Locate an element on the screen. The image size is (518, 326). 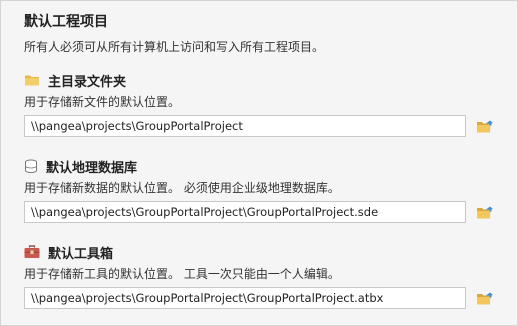
toolbox-description: 用于存储新工具的默认位置。 工具一次只能由一个人编辑。 is located at coordinates (182, 274).